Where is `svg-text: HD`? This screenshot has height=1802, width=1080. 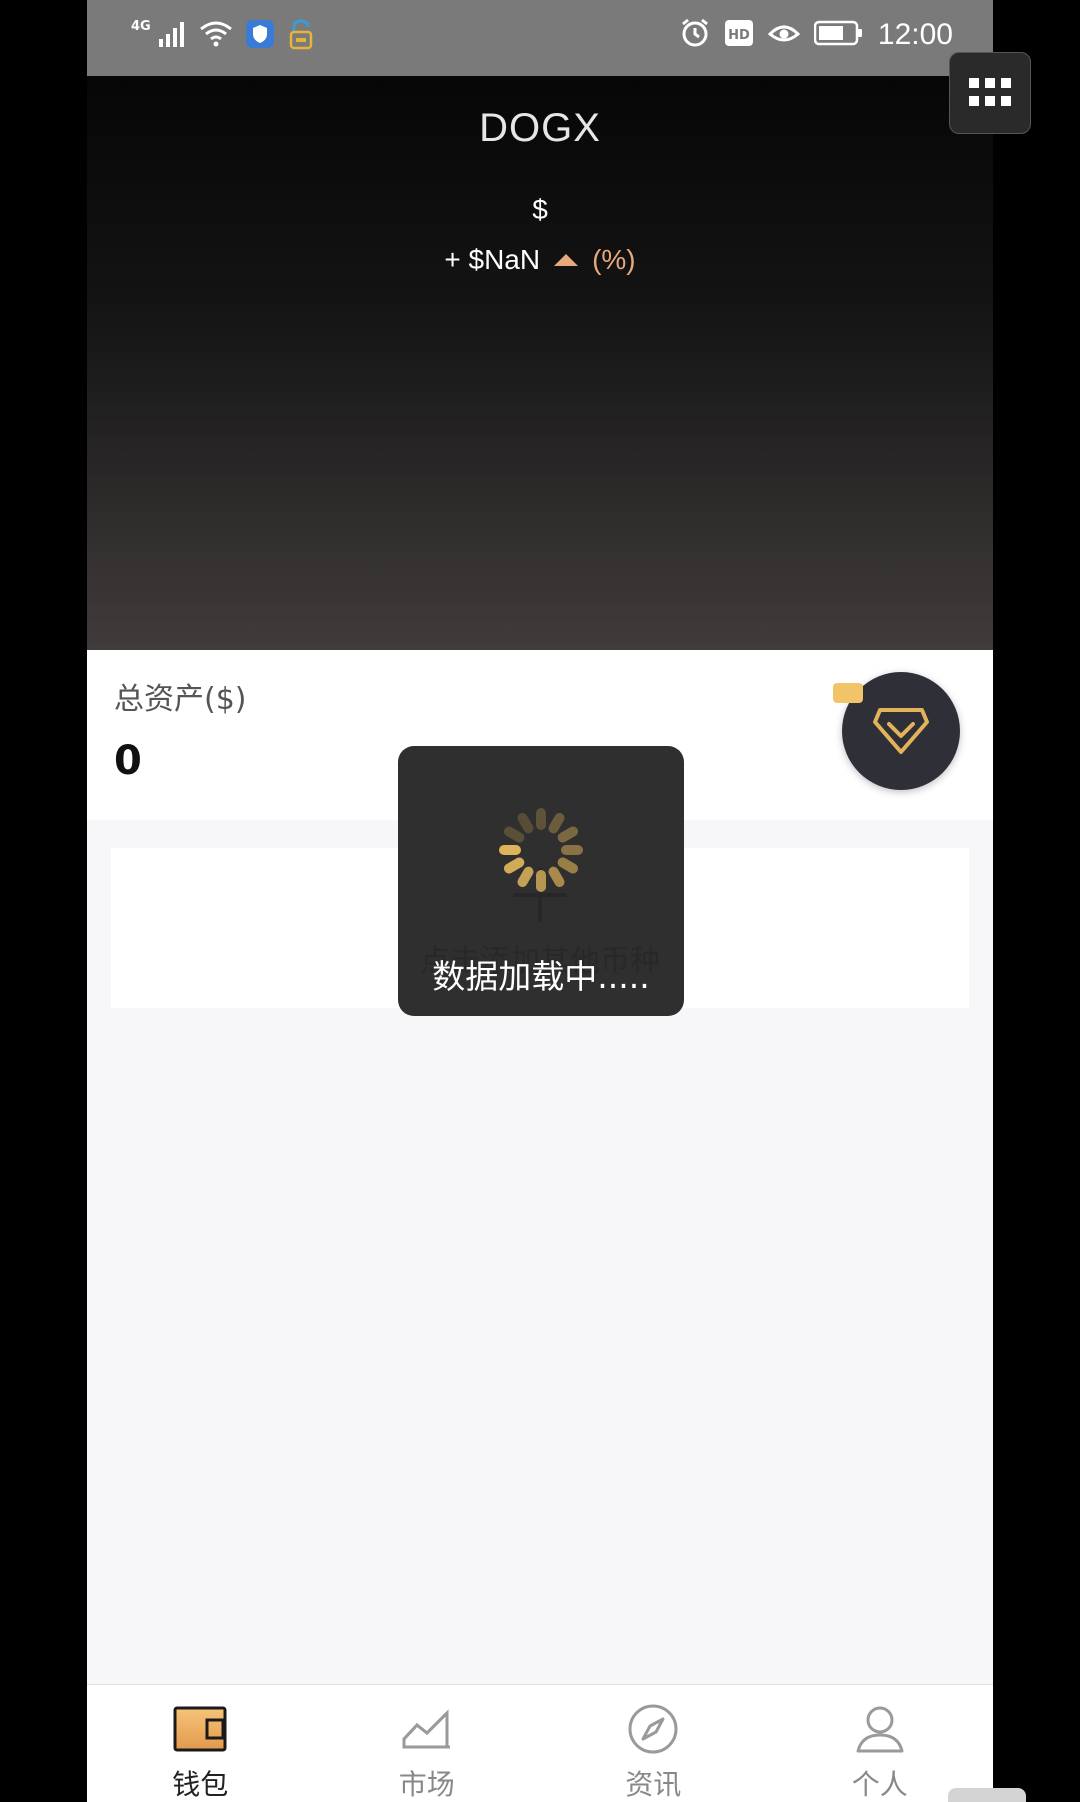 svg-text: HD is located at coordinates (739, 35).